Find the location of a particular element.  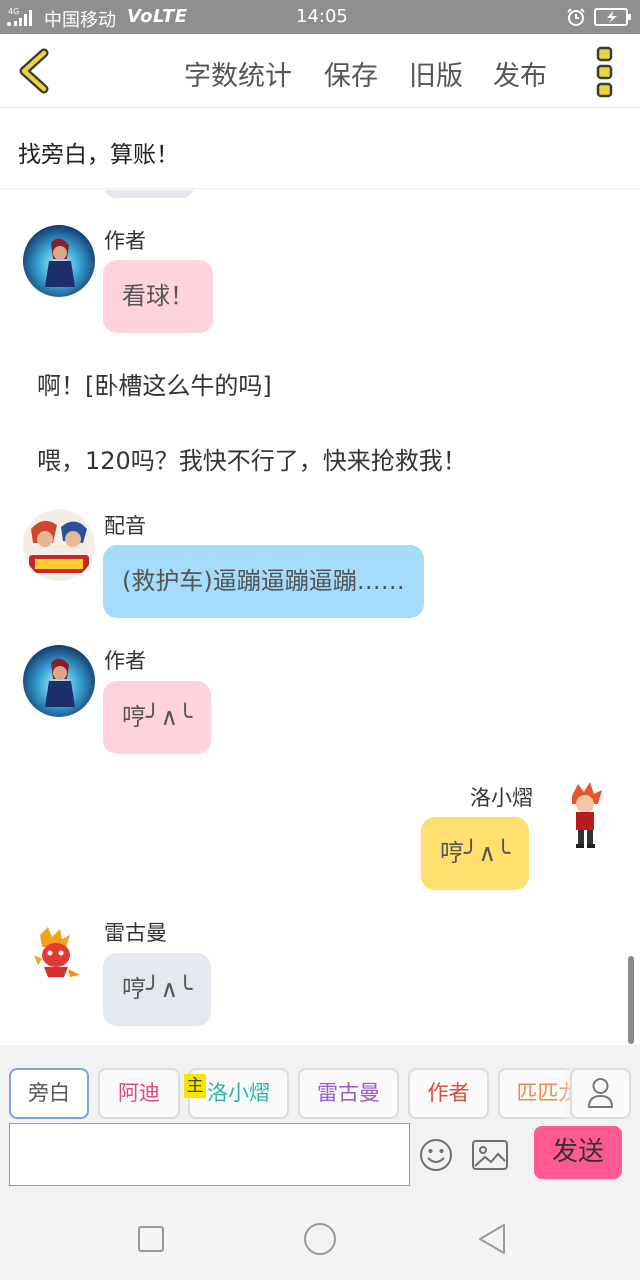

image-icon is located at coordinates (490, 1155).